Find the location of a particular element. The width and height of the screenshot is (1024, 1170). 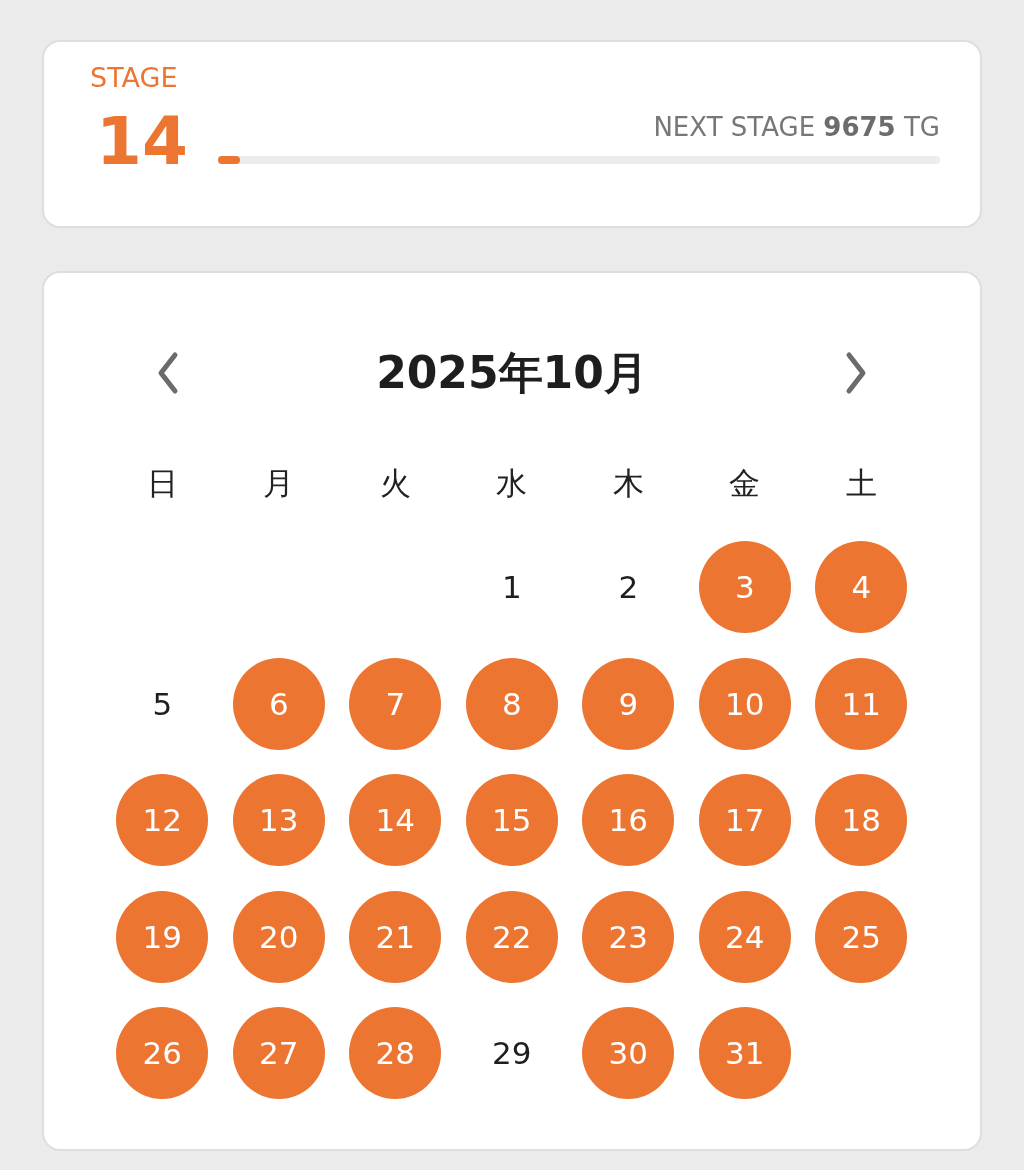

weekday-label: 月 is located at coordinates (279, 483).